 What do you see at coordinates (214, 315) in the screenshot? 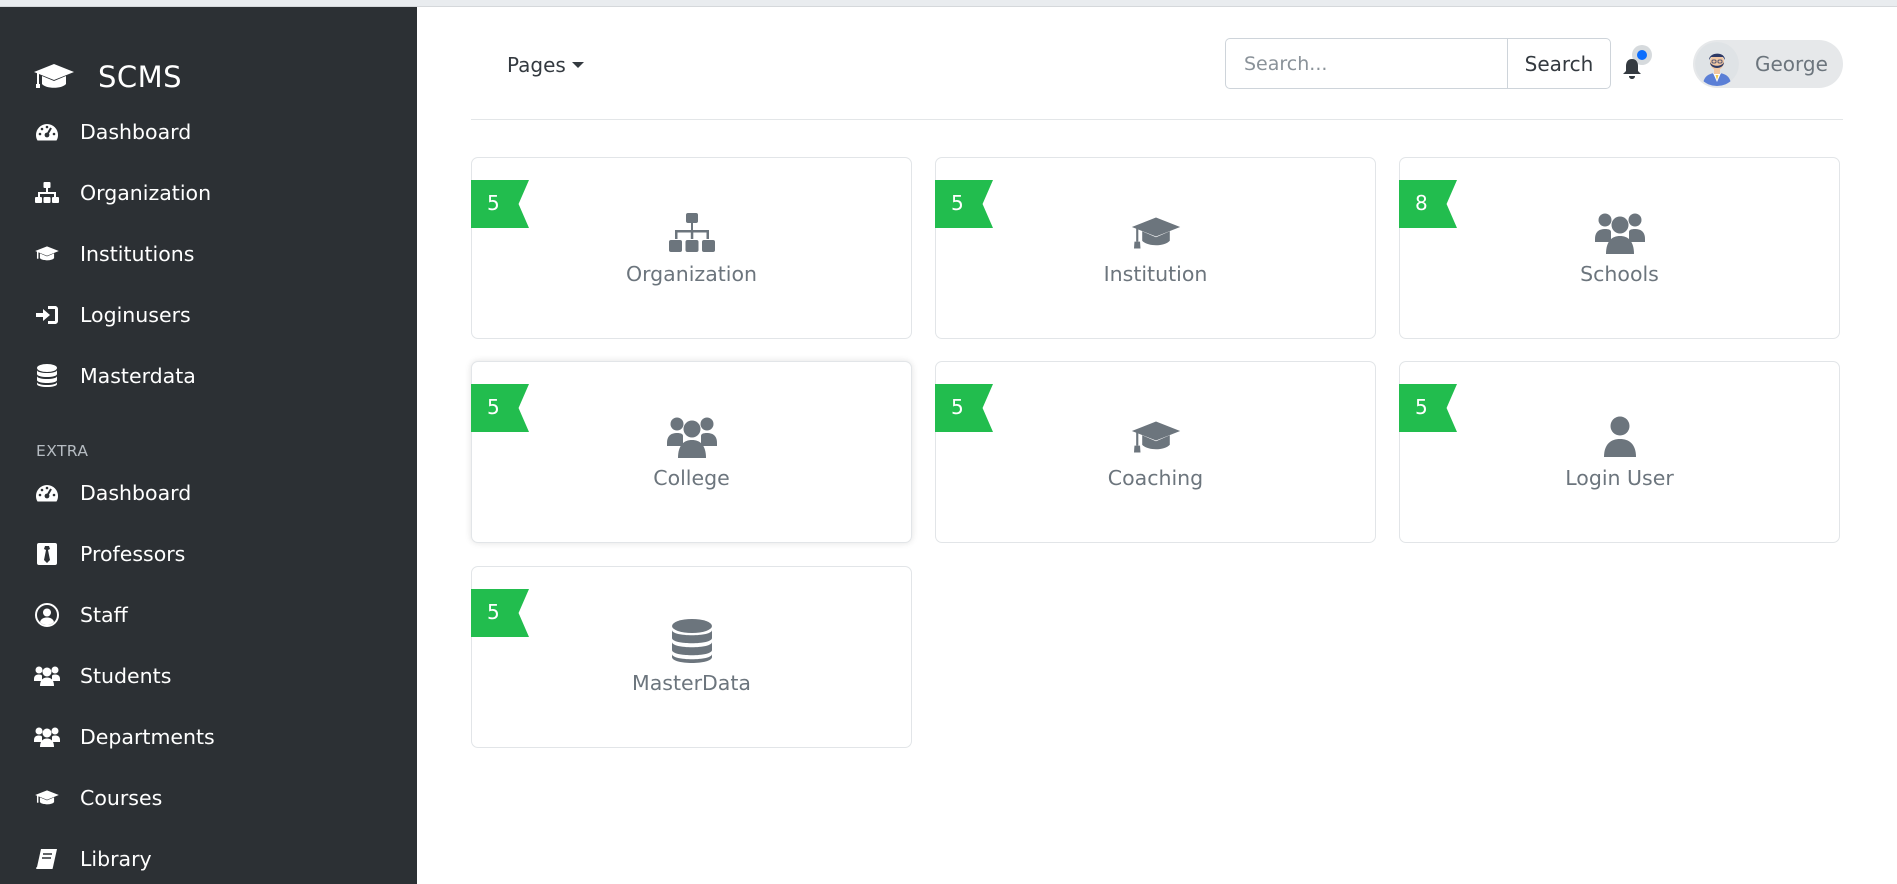
I see `sidebar-item-loginusers: Loginusers` at bounding box center [214, 315].